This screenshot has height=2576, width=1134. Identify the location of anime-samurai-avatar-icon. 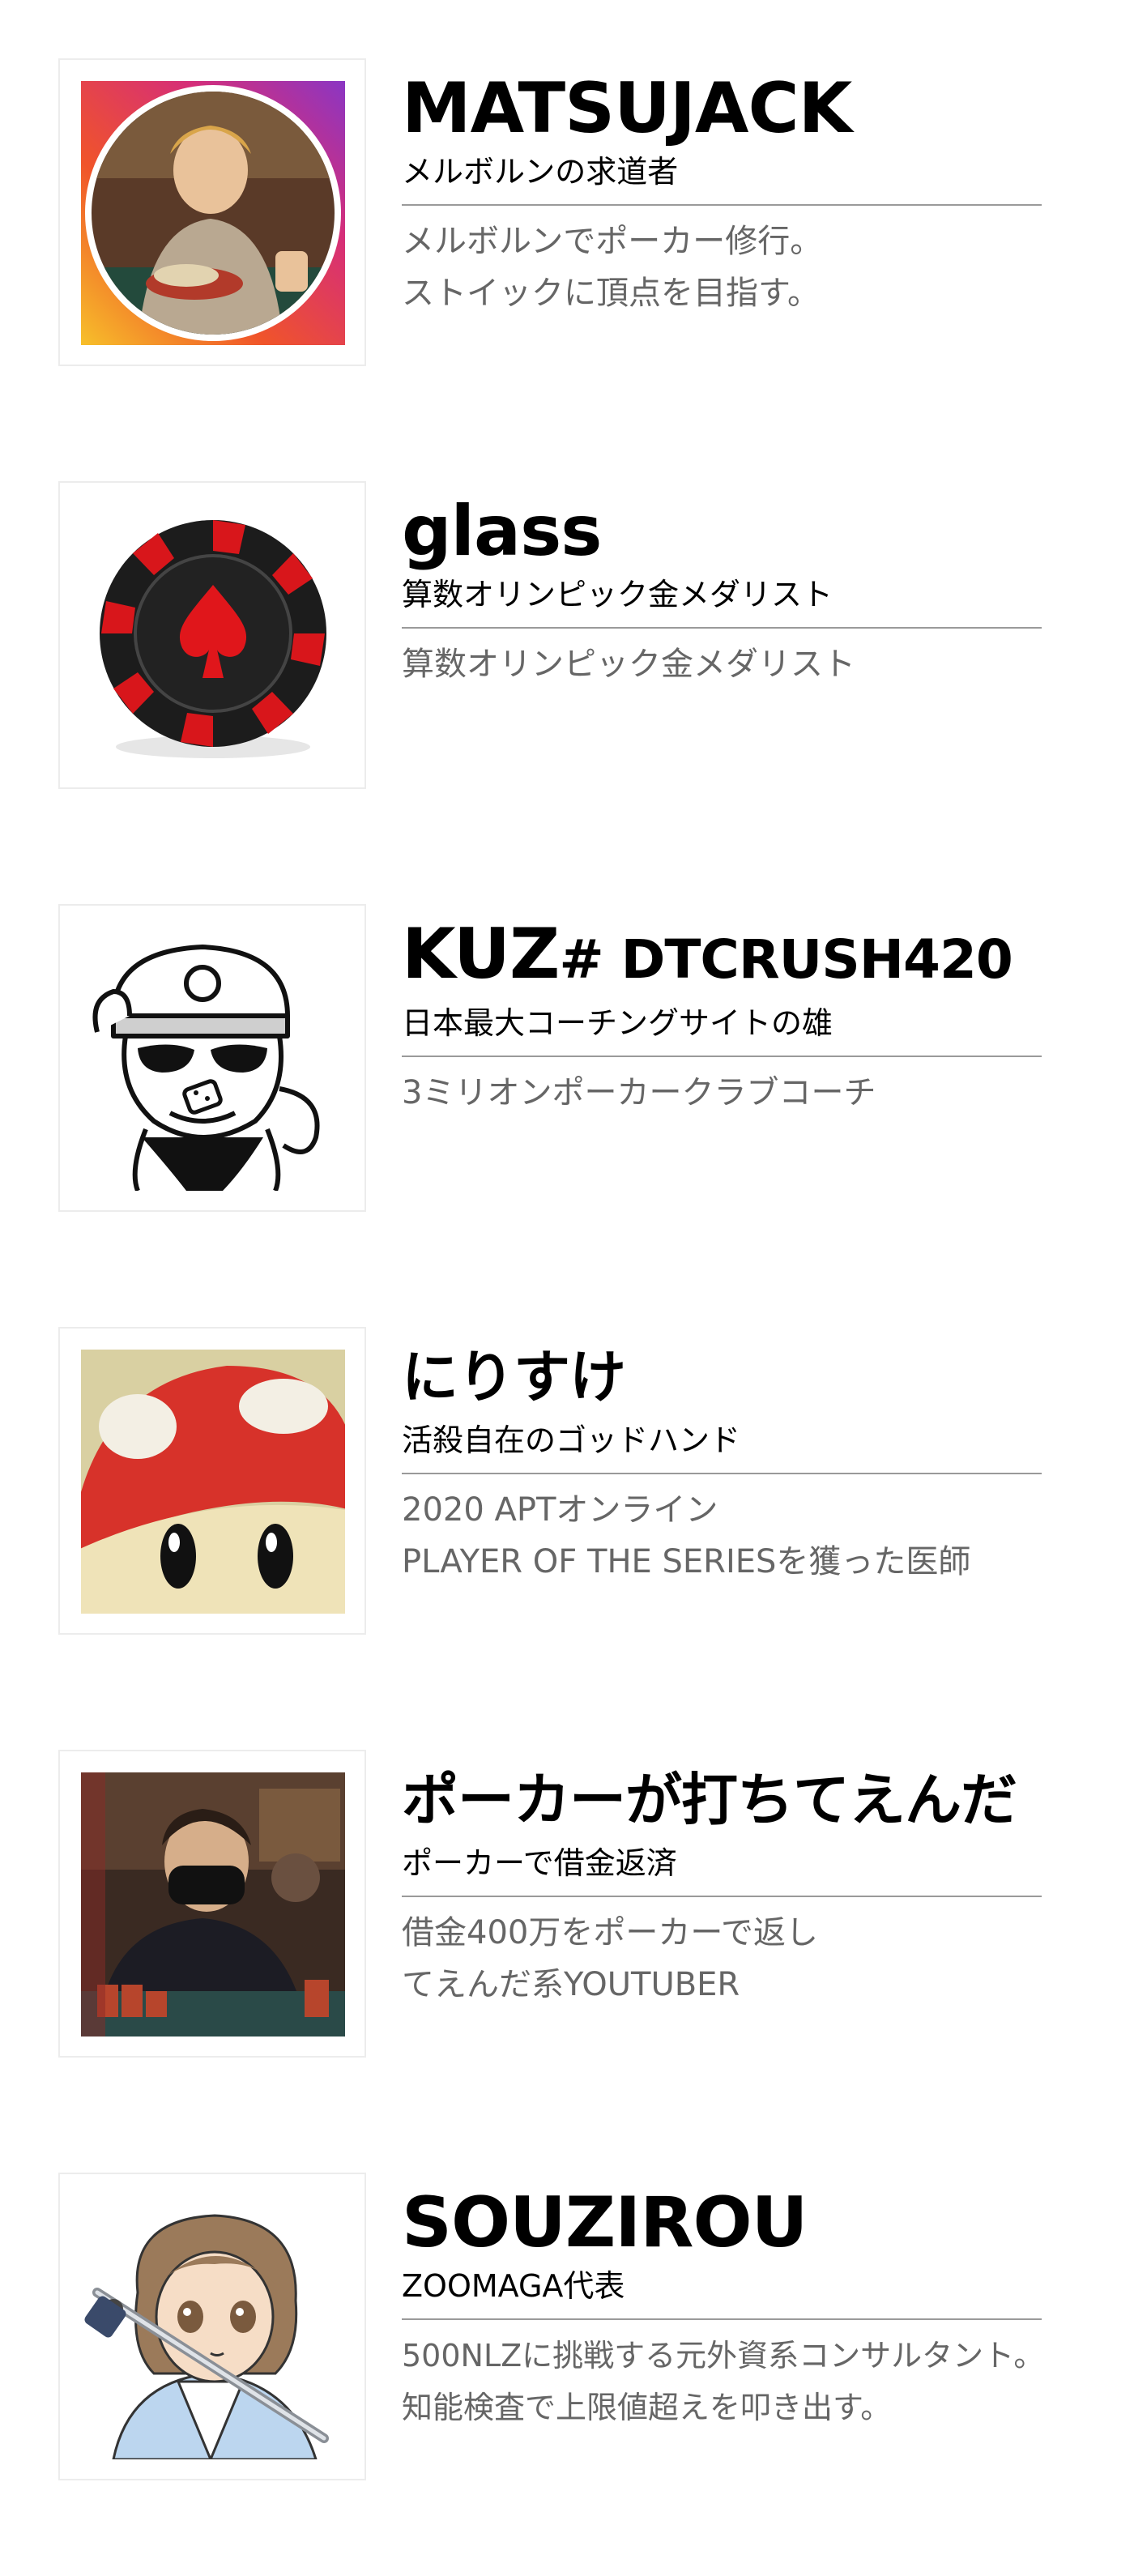
(213, 2327).